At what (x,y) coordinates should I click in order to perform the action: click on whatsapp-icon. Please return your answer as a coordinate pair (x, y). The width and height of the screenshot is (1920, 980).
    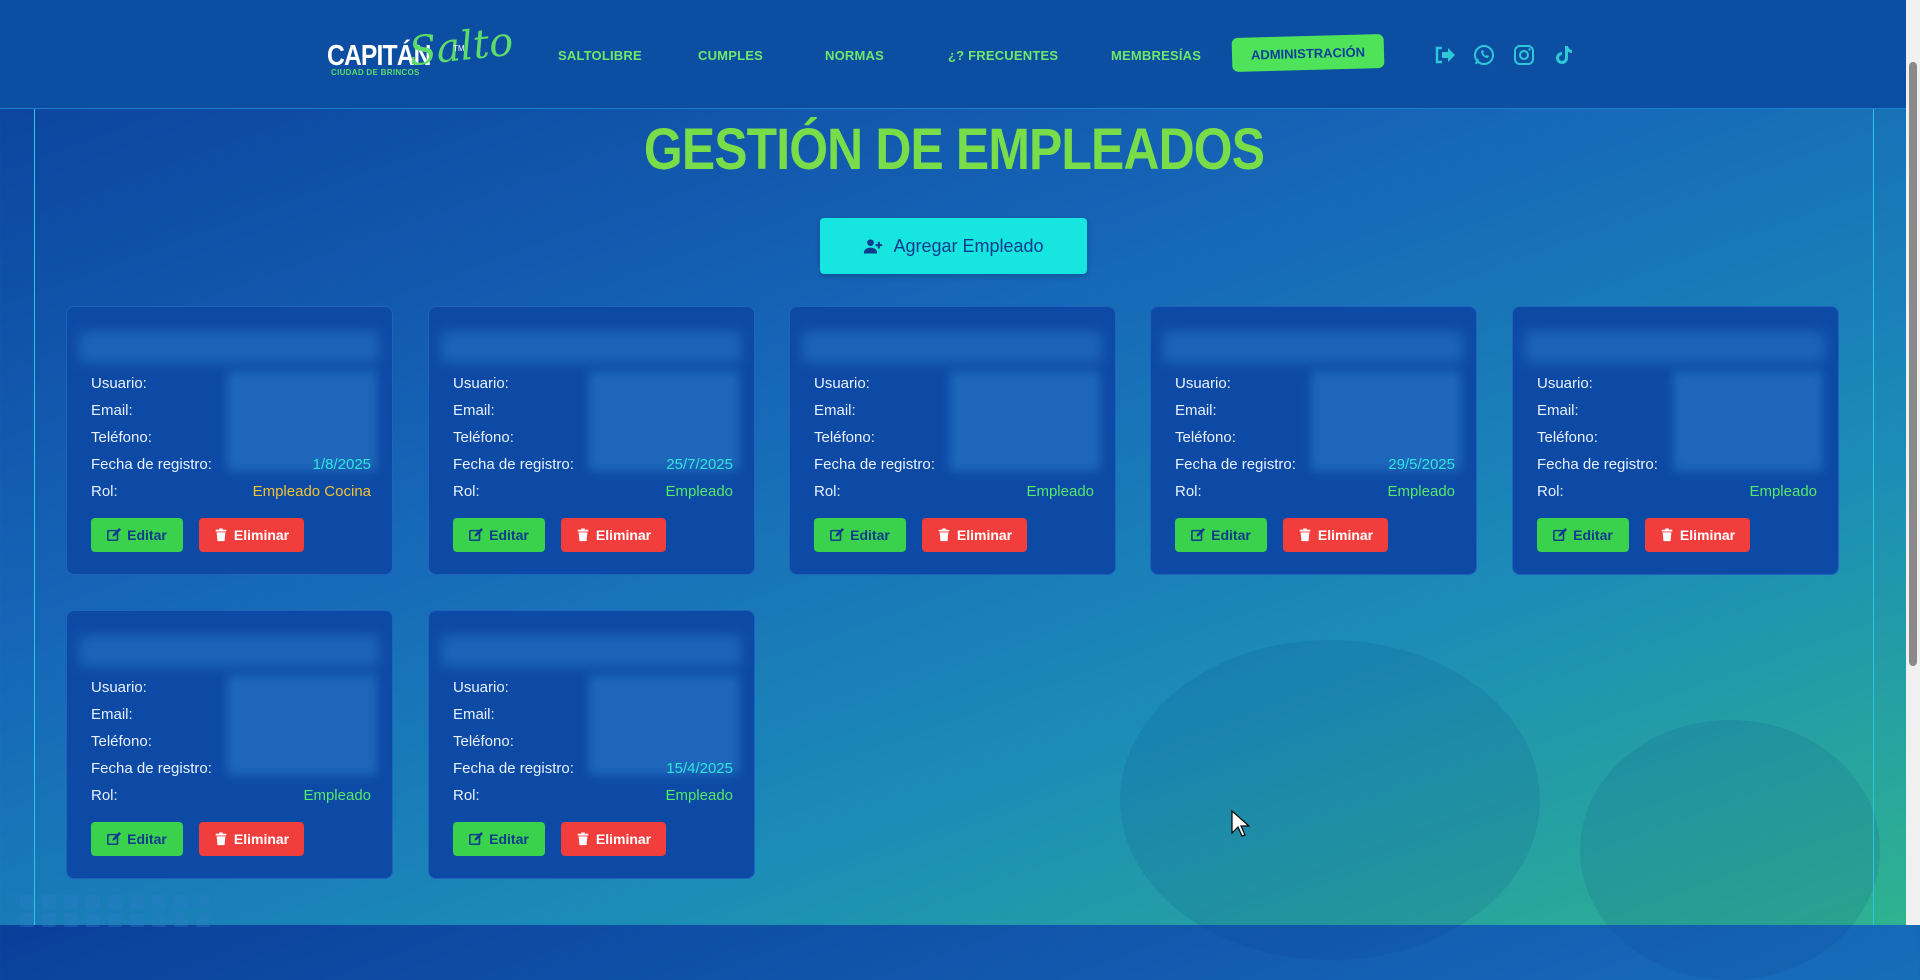
    Looking at the image, I should click on (1484, 55).